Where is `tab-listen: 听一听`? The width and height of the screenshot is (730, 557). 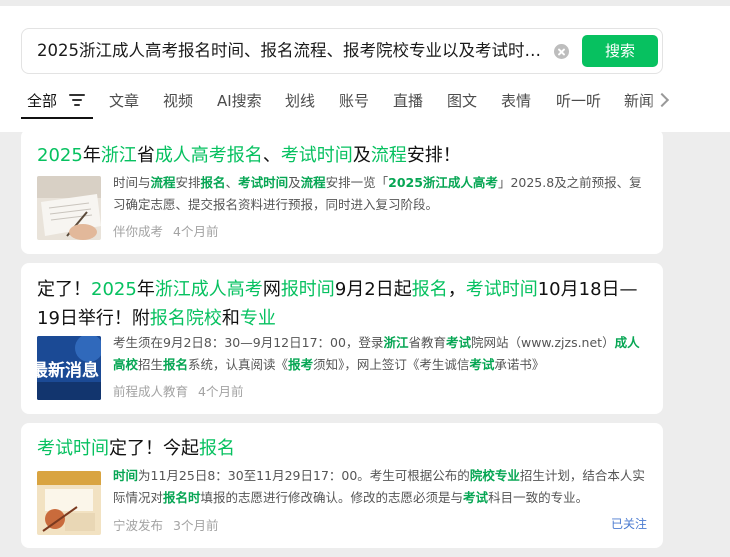
tab-listen: 听一听 is located at coordinates (578, 101).